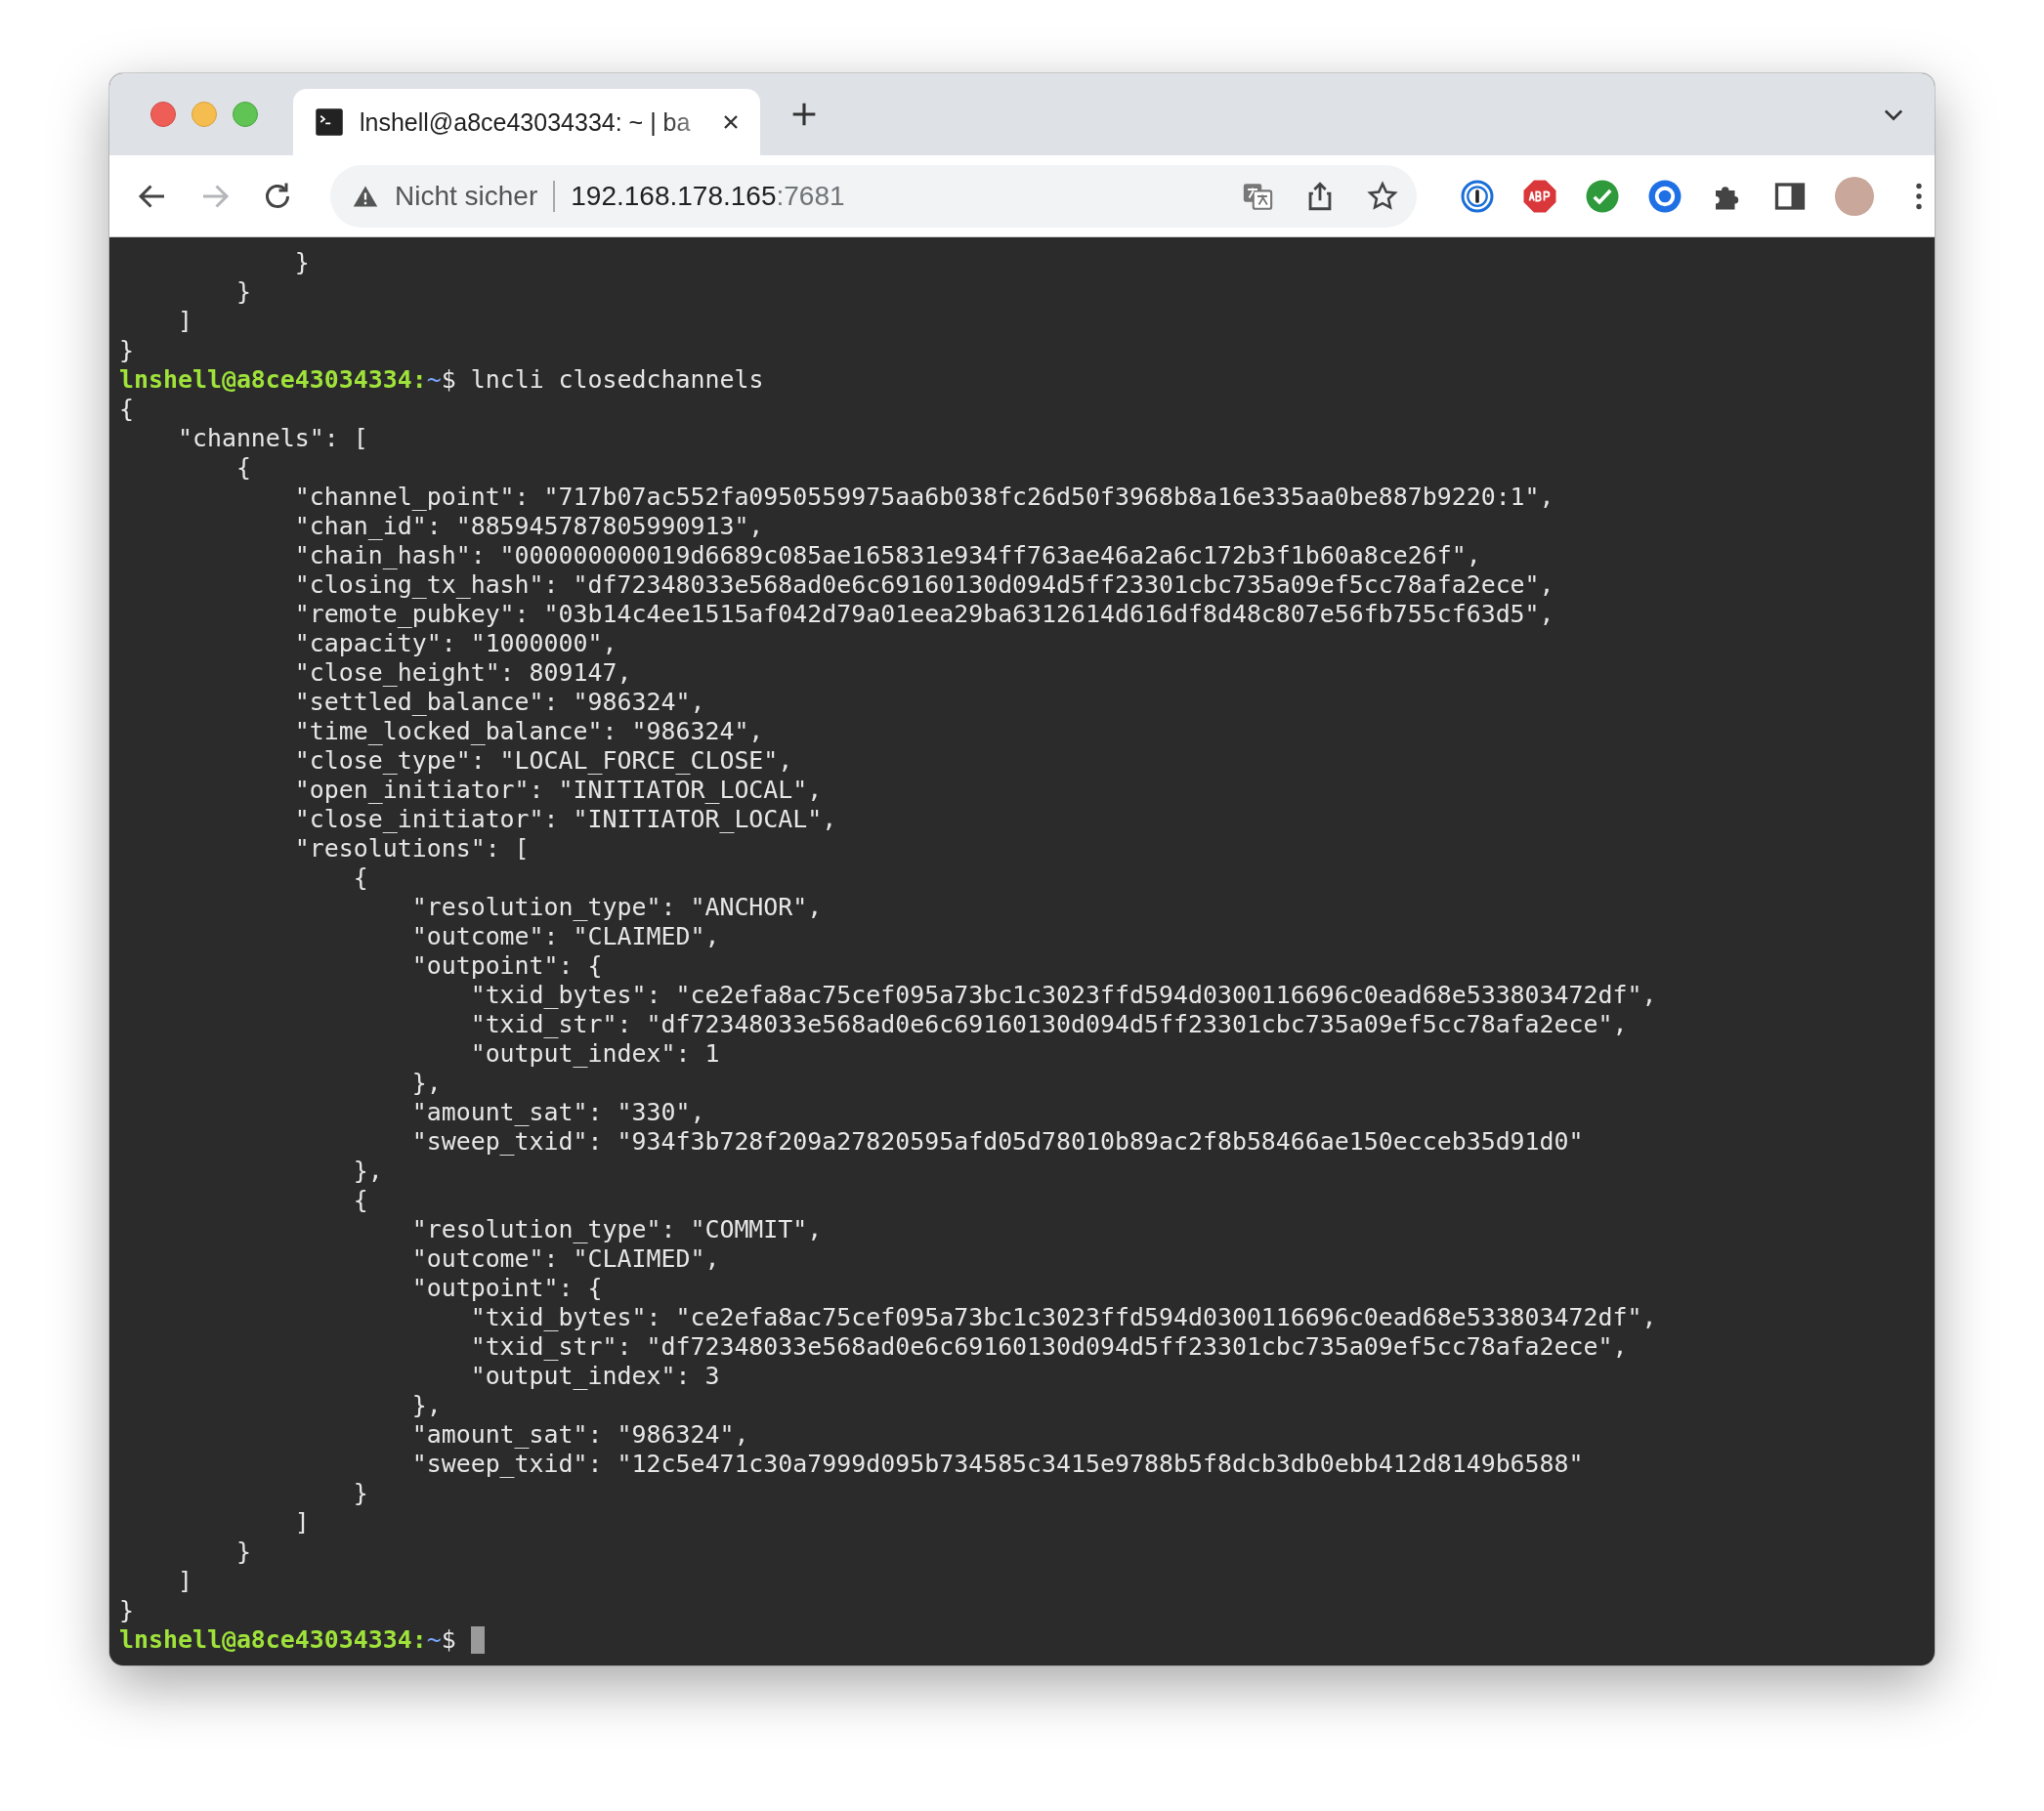 The image size is (2044, 1811). Describe the element at coordinates (617, 907) in the screenshot. I see `output-line: "resolution_type": "ANCHOR",` at that location.